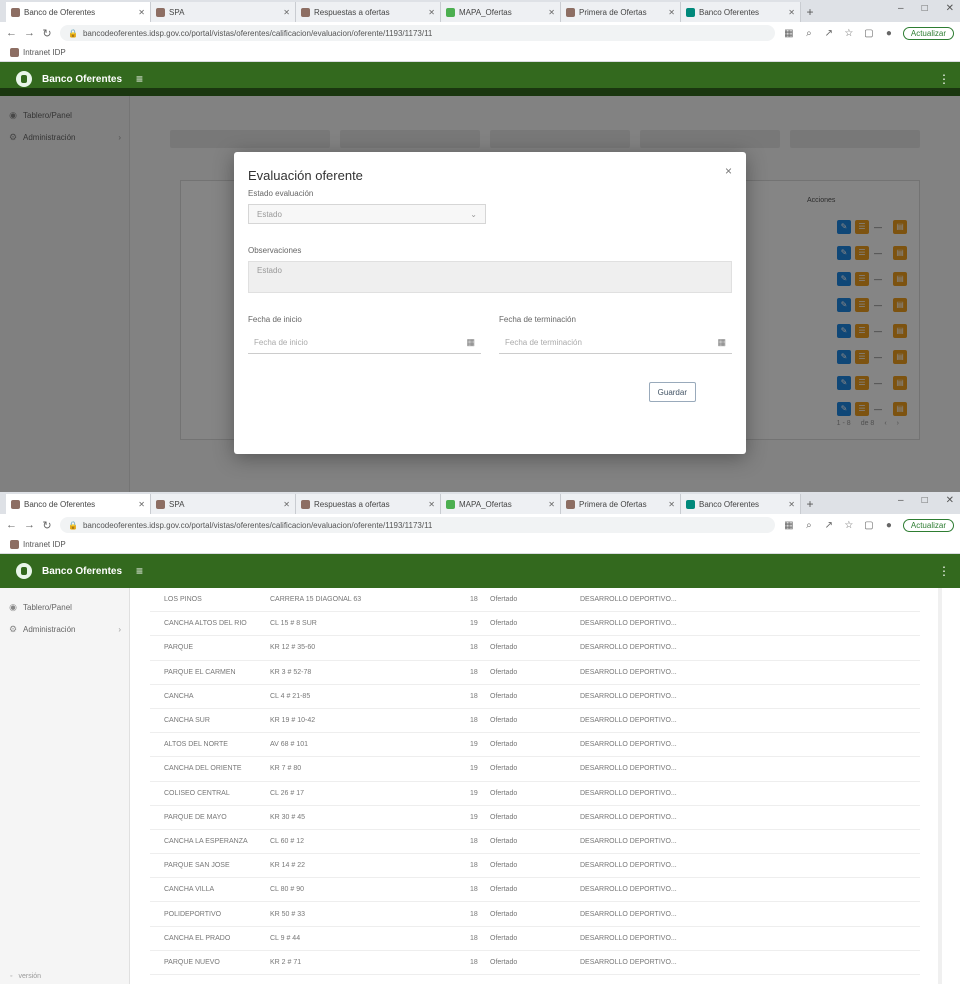  Describe the element at coordinates (672, 392) in the screenshot. I see `save-button: Guardar` at that location.